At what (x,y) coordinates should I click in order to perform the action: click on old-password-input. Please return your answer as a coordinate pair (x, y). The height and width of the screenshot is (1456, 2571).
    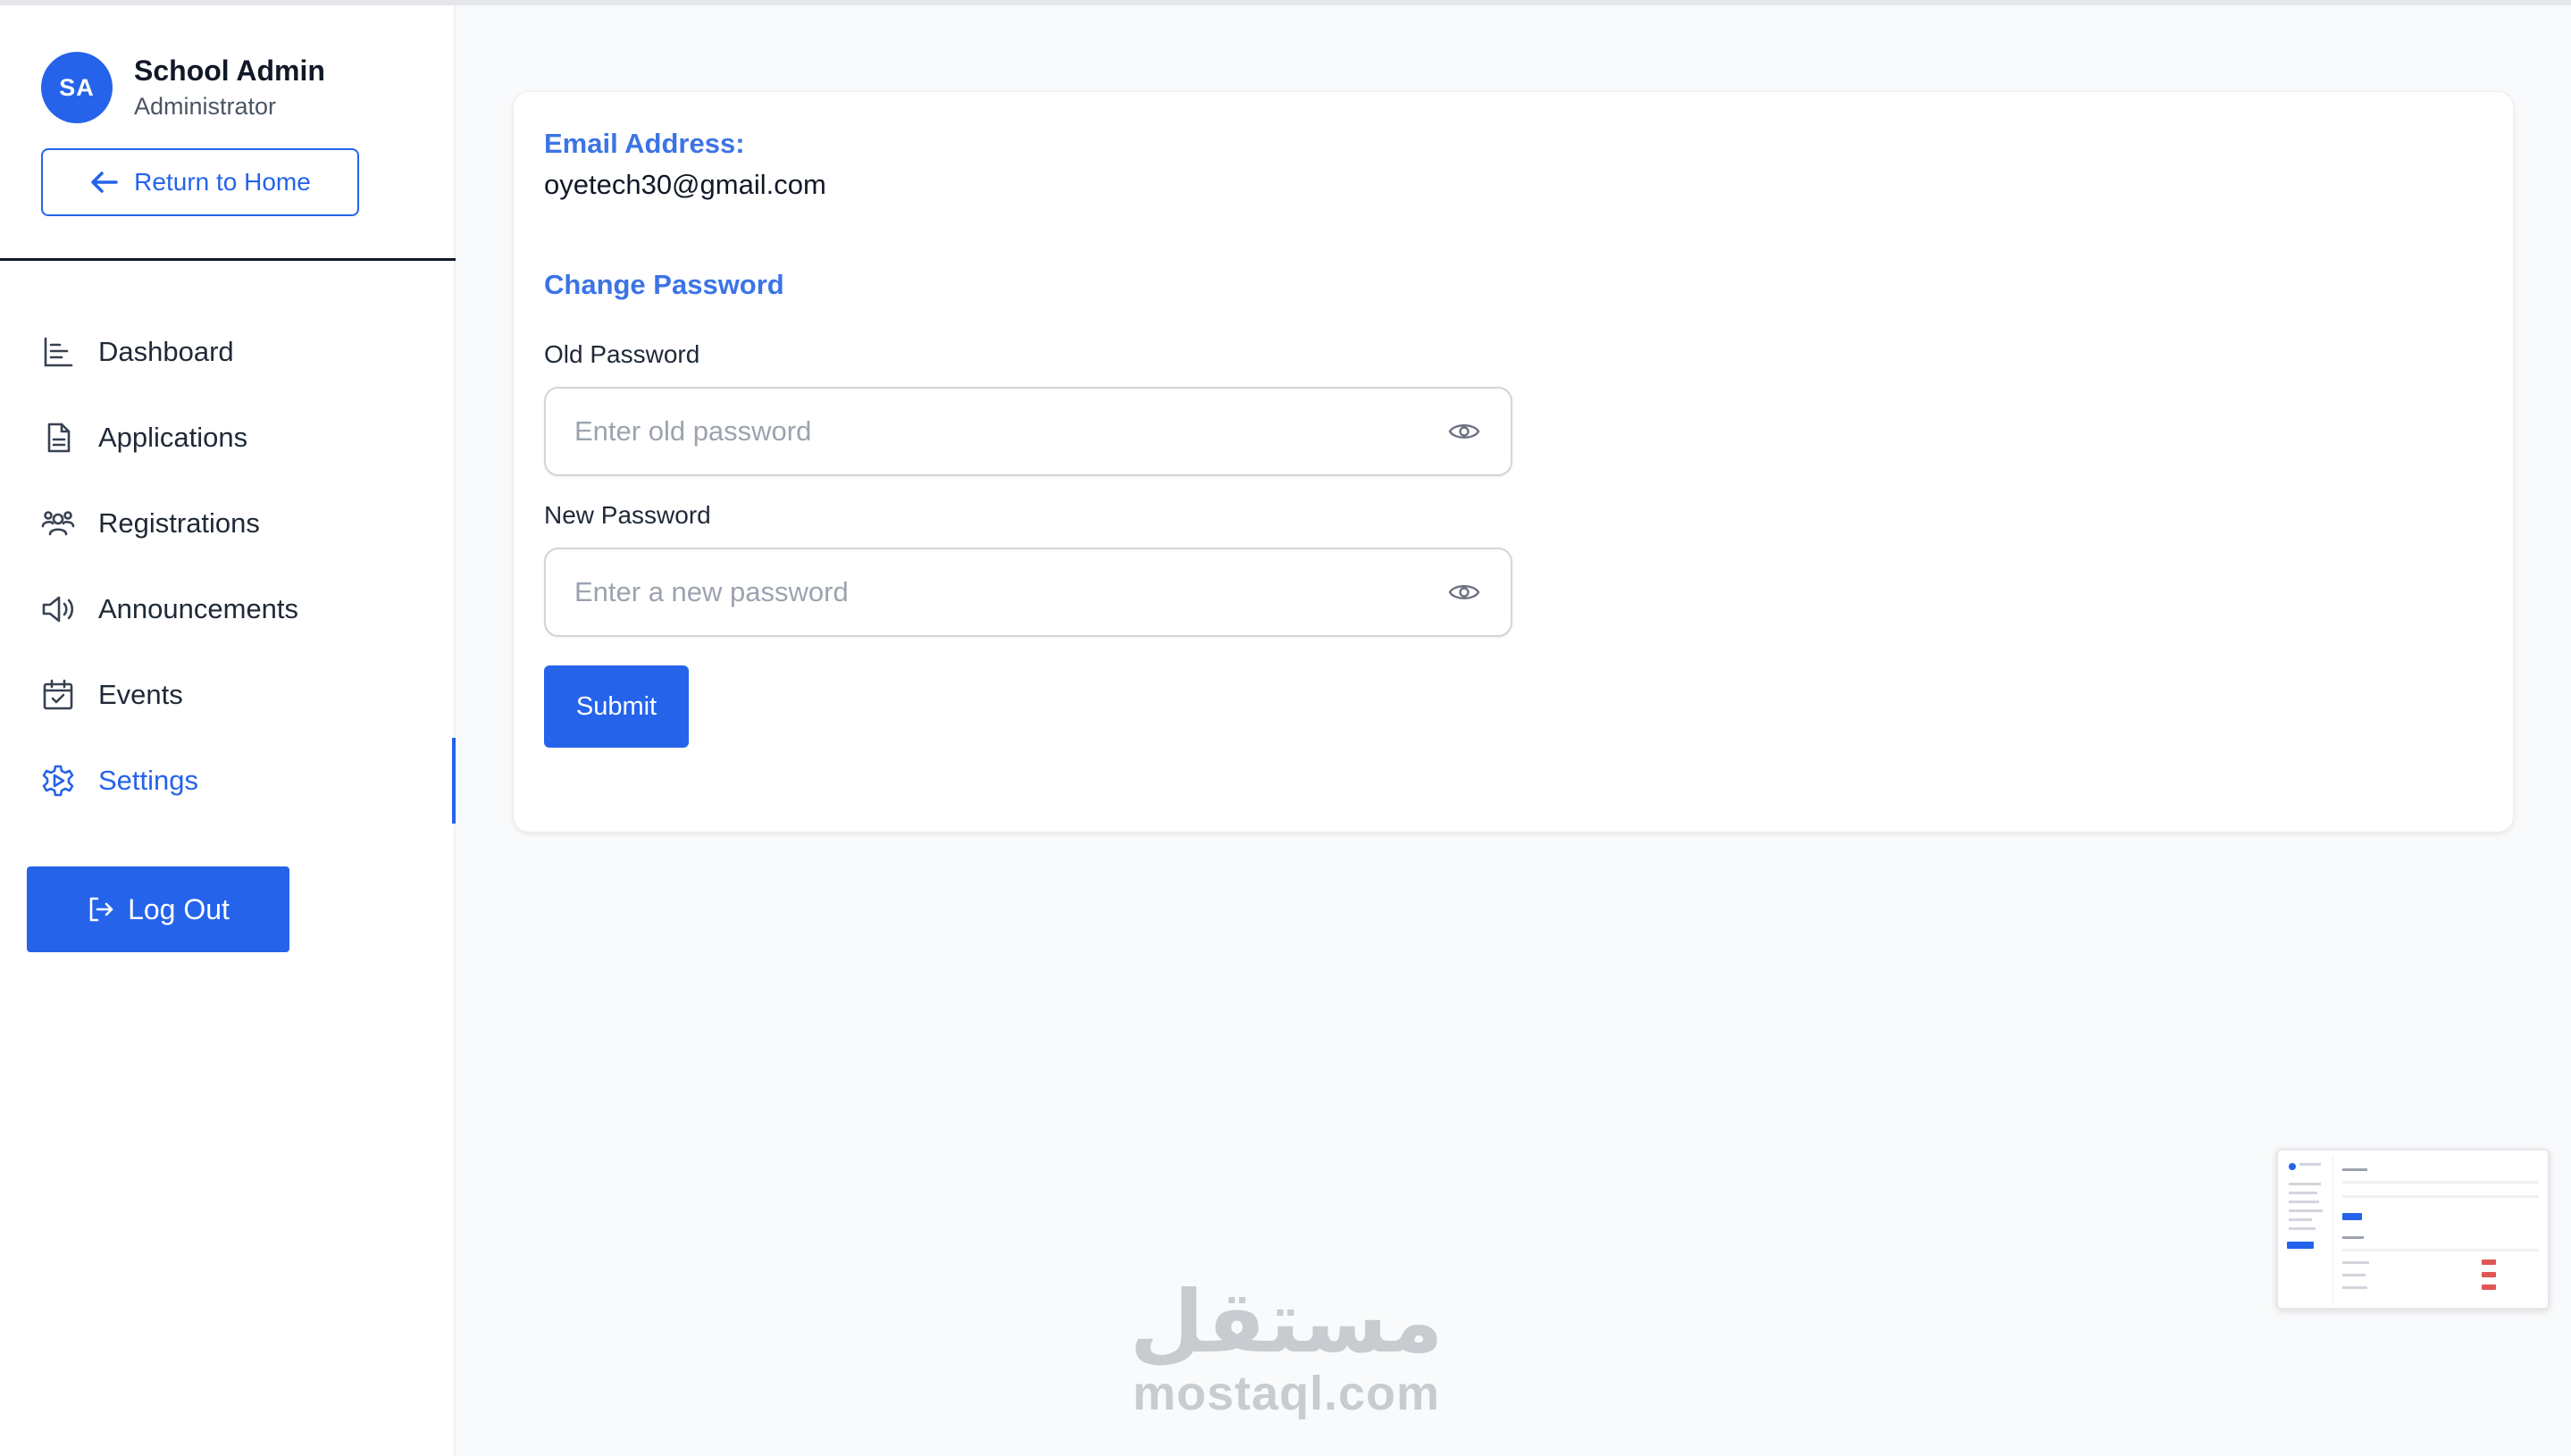
    Looking at the image, I should click on (1010, 431).